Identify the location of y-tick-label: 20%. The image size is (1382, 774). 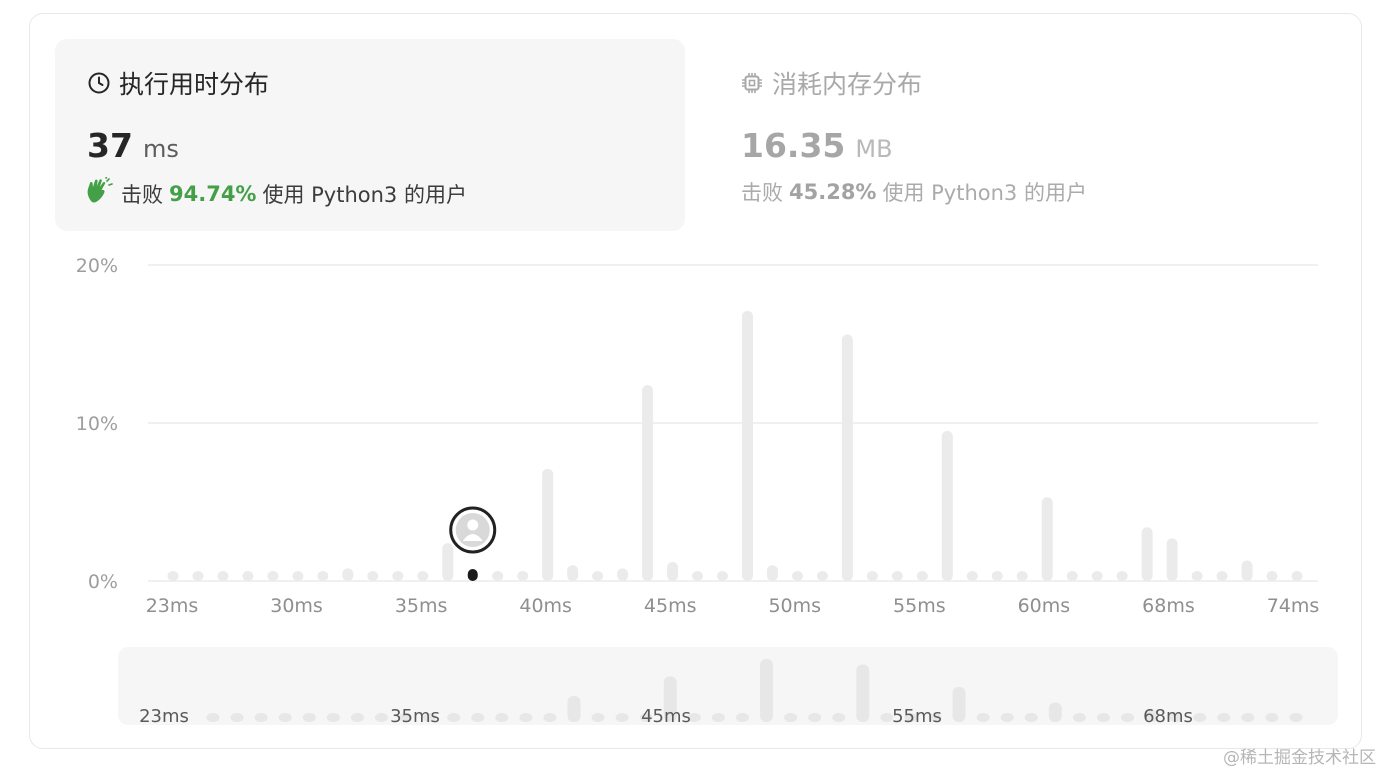
(97, 266).